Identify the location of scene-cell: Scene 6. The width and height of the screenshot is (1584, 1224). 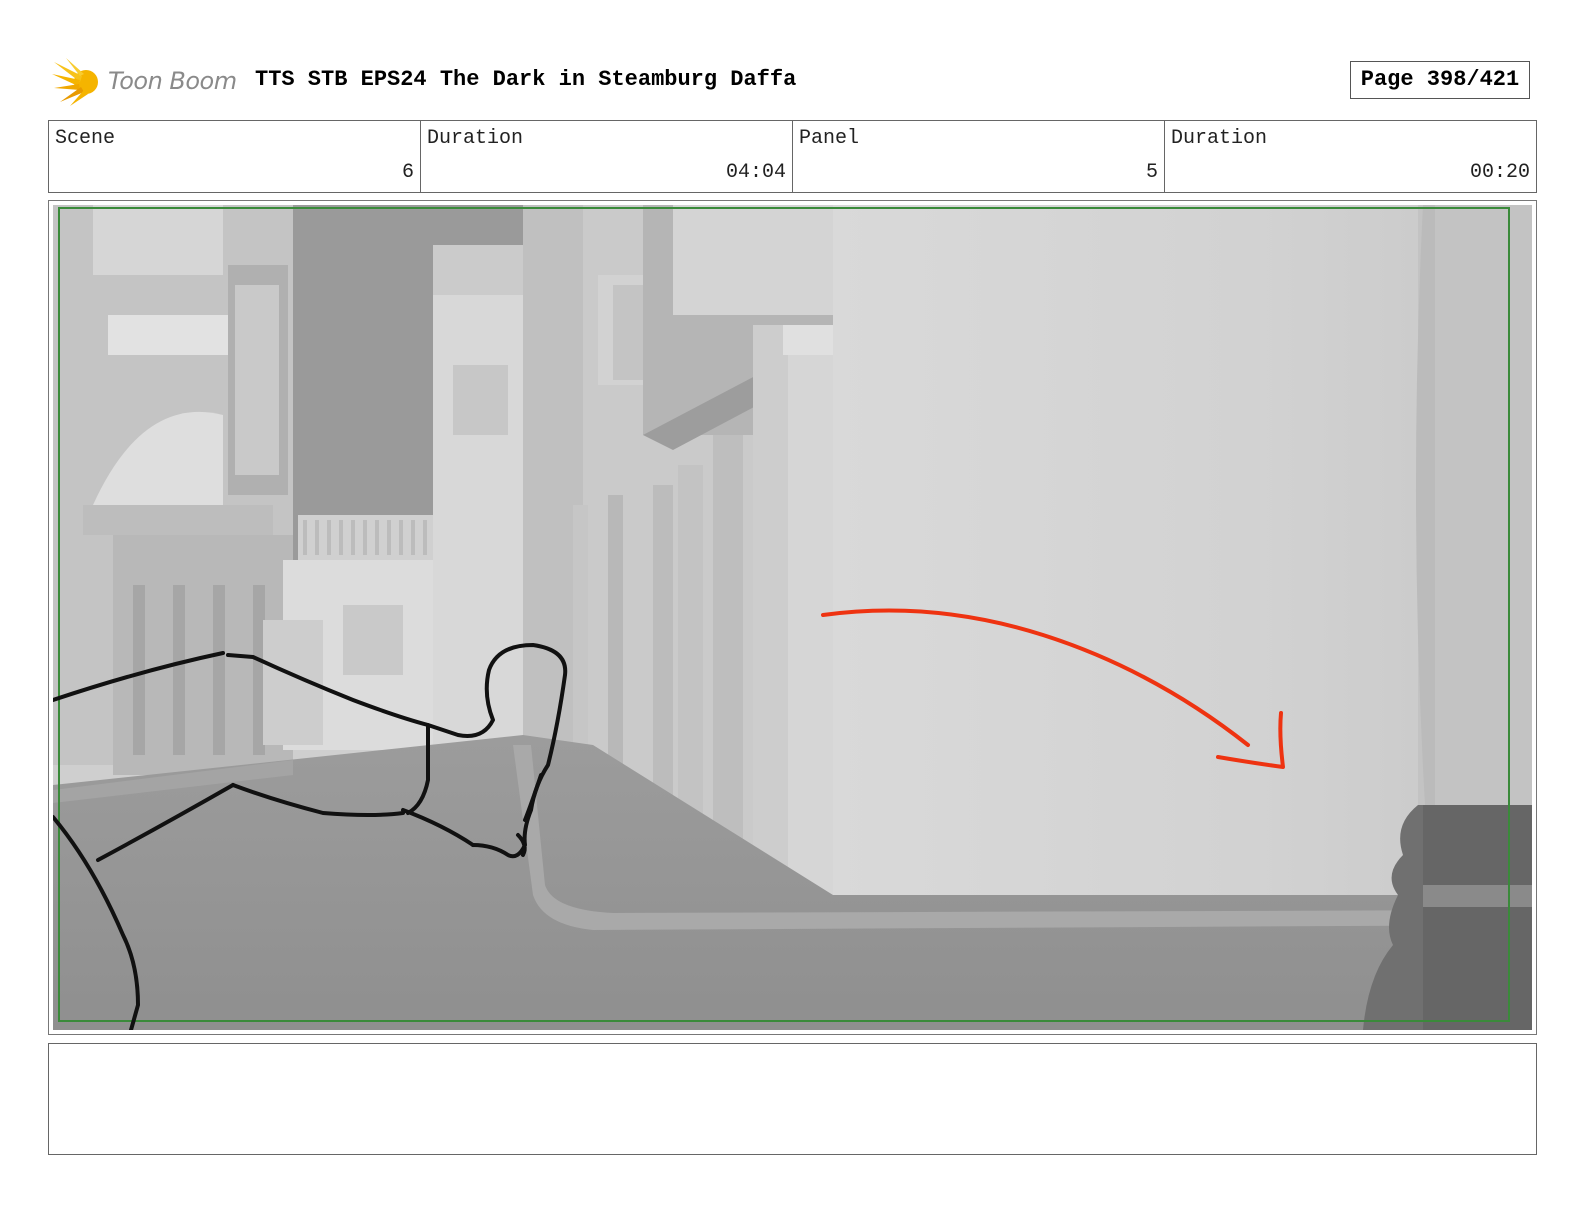
(235, 156).